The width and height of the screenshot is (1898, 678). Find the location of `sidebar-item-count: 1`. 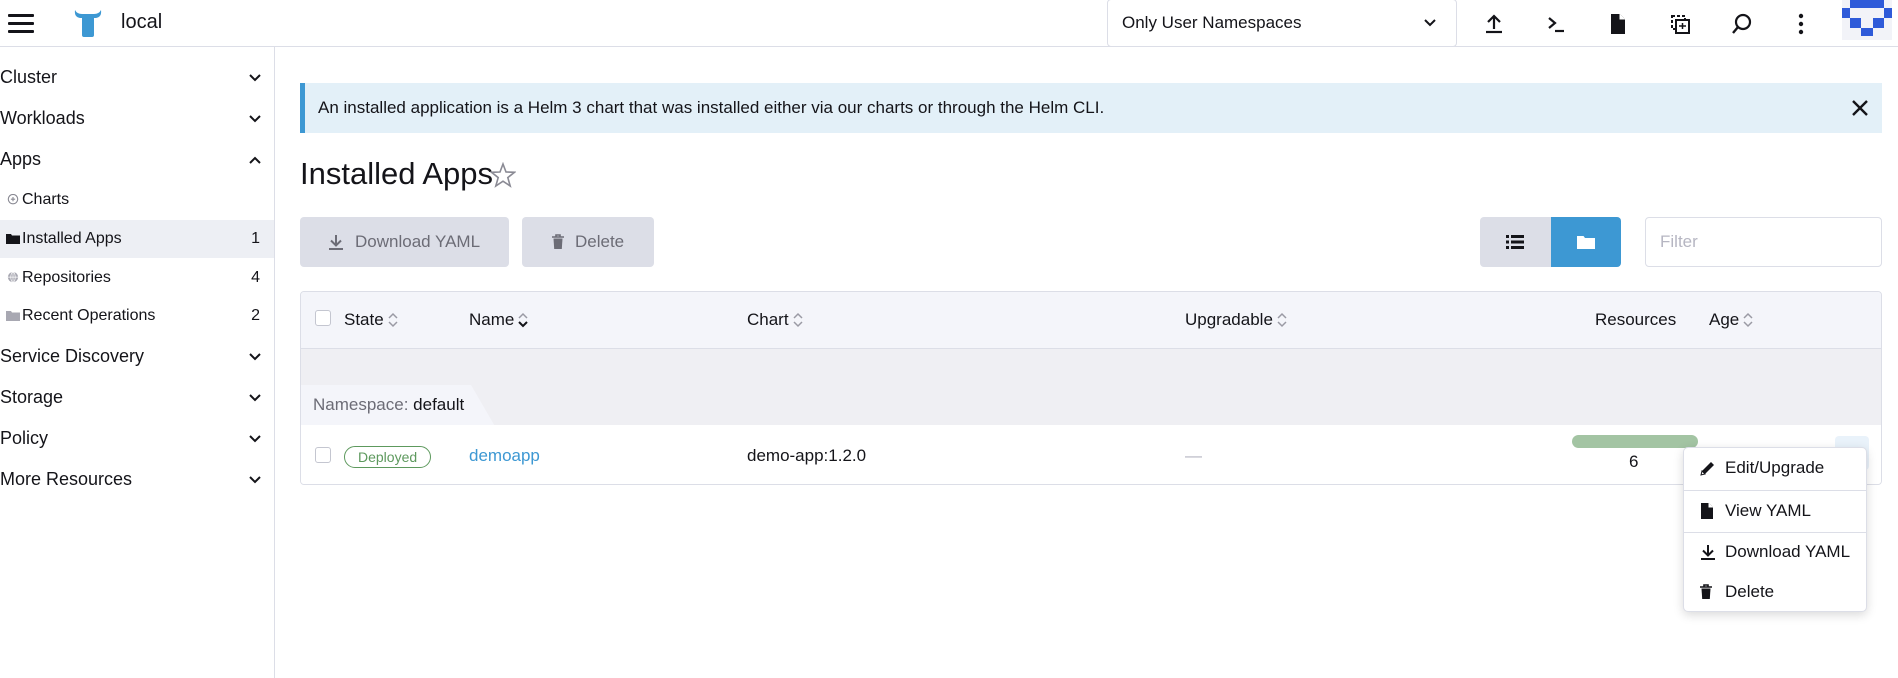

sidebar-item-count: 1 is located at coordinates (255, 238).